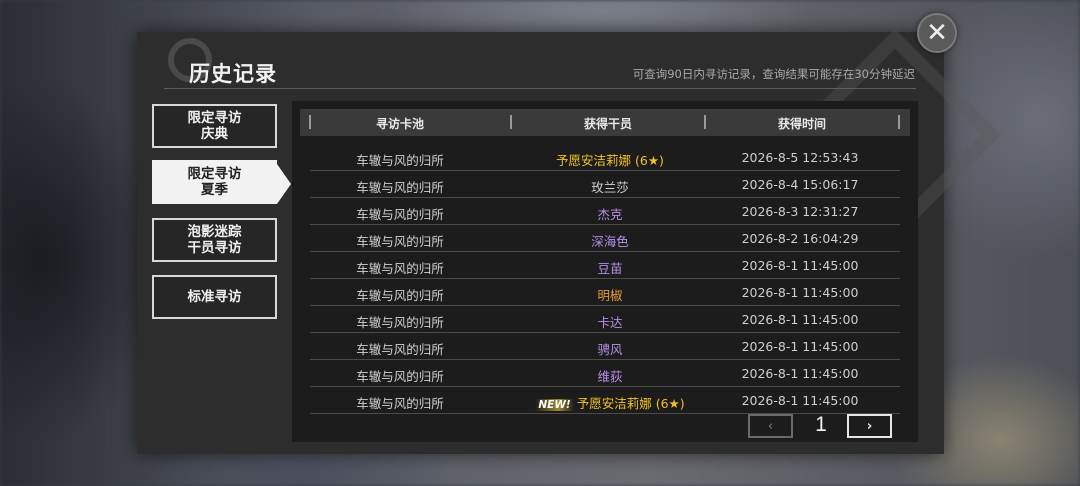 Image resolution: width=1080 pixels, height=486 pixels. I want to click on query-note: 可查询90日内寻访记录，查询结果可能存在30分钟延迟, so click(773, 74).